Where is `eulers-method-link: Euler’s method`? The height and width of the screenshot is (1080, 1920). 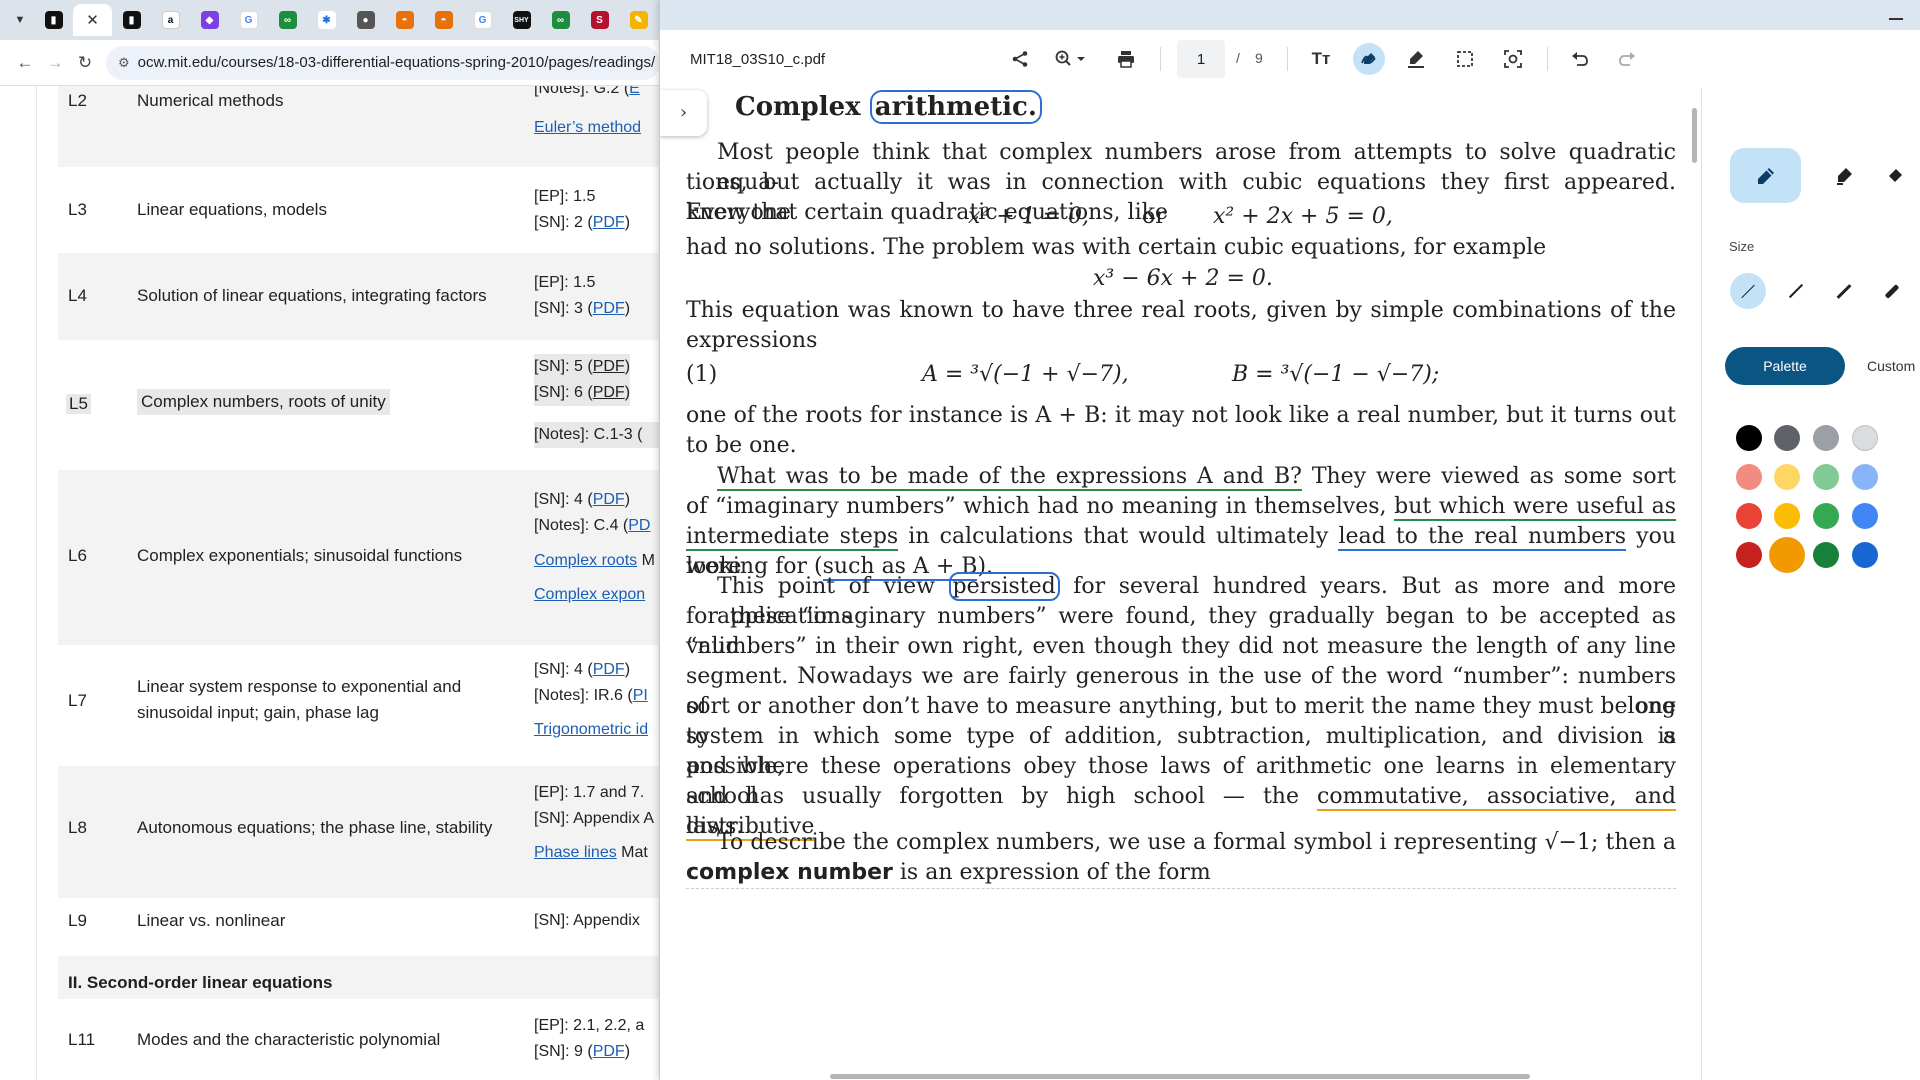
eulers-method-link: Euler’s method is located at coordinates (587, 127).